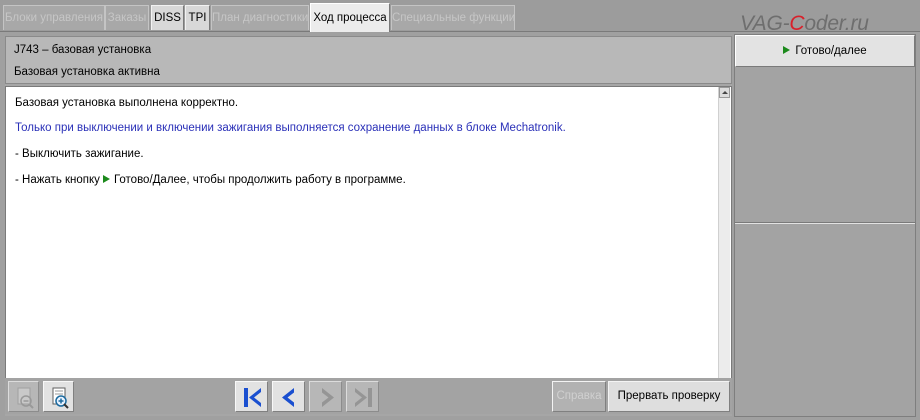 Image resolution: width=920 pixels, height=420 pixels. I want to click on tab-special-functions: Специальные функции, so click(453, 17).